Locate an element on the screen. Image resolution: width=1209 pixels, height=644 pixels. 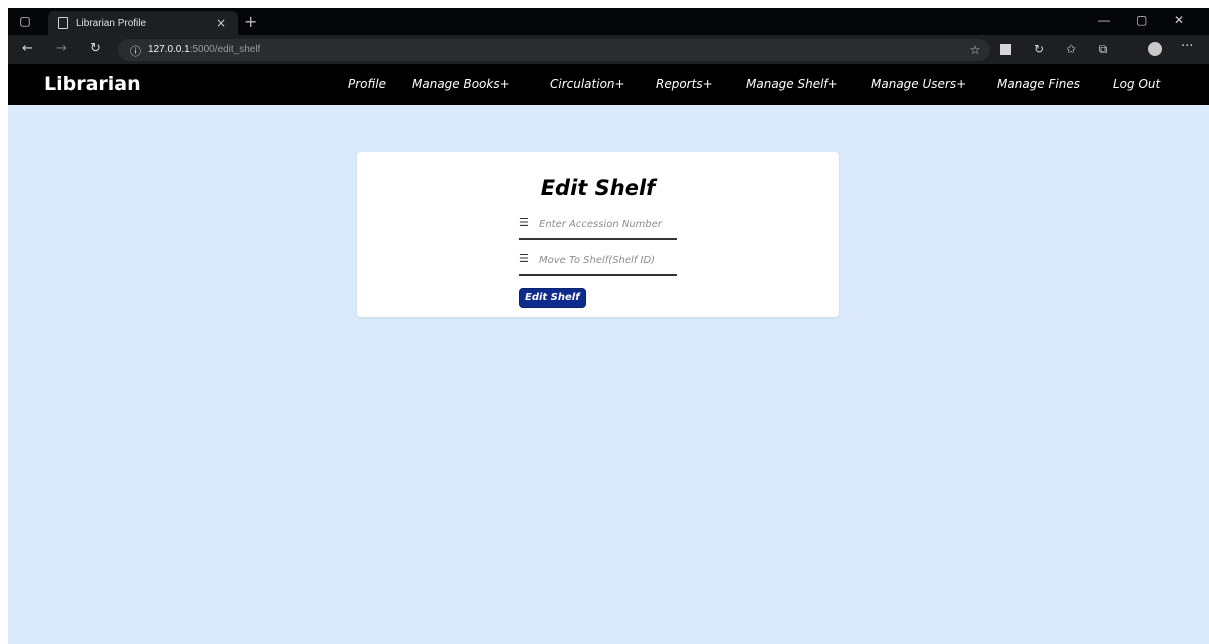
tab-title: Librarian Profile is located at coordinates (111, 23).